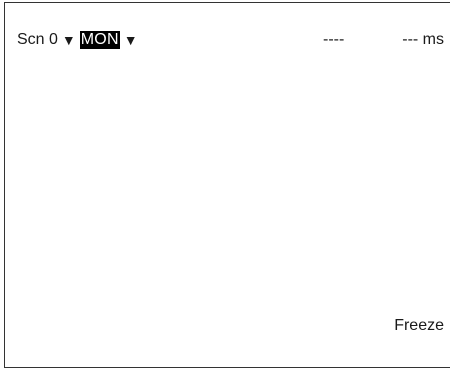 The image size is (452, 374). I want to click on mode-badge: MON, so click(99, 40).